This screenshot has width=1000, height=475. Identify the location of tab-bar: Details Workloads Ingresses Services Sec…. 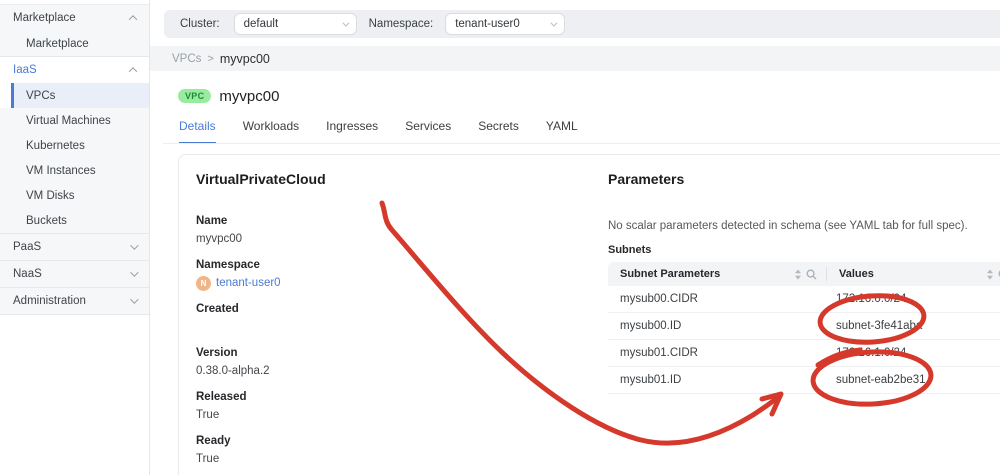
(378, 131).